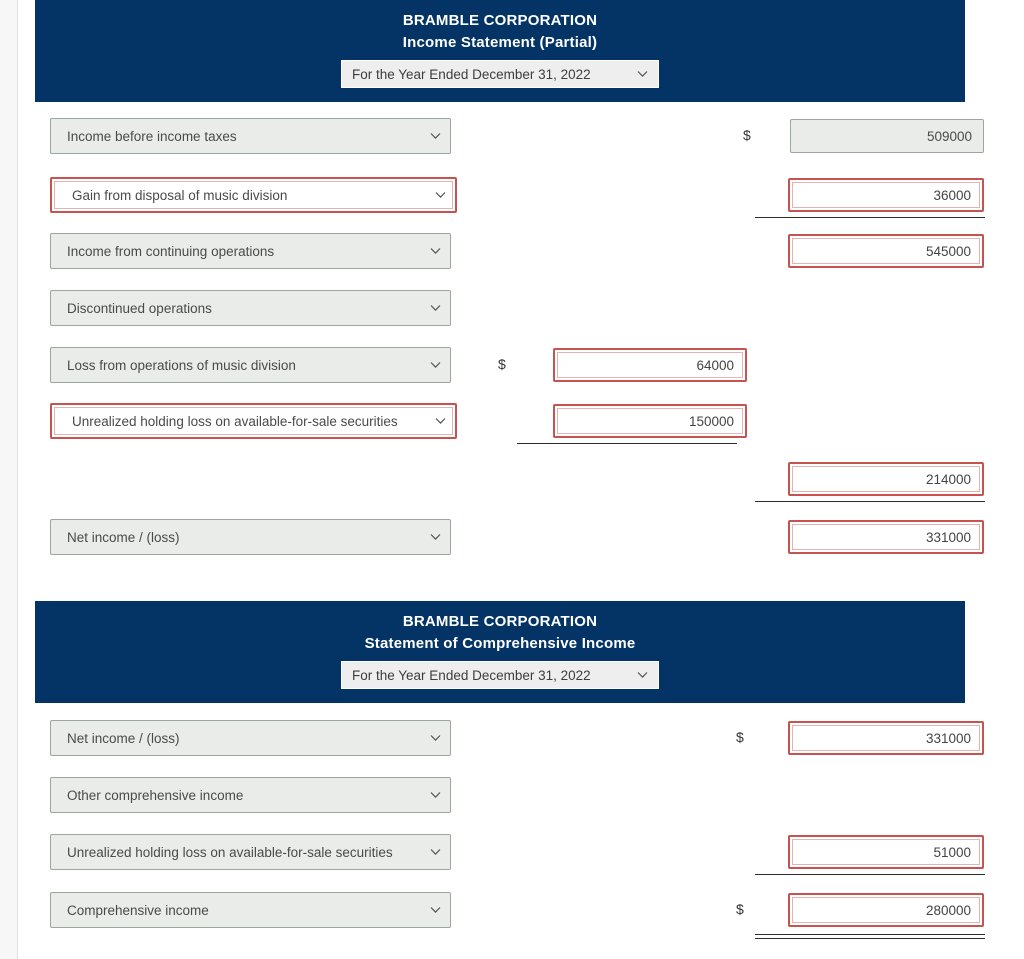 This screenshot has height=959, width=1024. I want to click on amount-input-net-income-2: 331000, so click(886, 738).